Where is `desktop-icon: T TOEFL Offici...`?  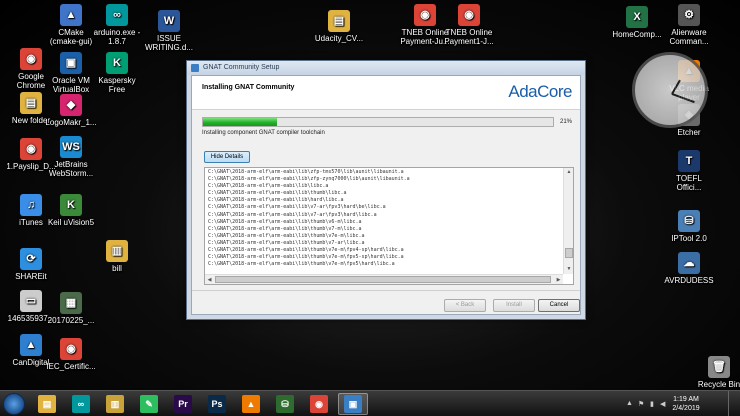
desktop-icon: T TOEFL Offici... is located at coordinates (689, 171).